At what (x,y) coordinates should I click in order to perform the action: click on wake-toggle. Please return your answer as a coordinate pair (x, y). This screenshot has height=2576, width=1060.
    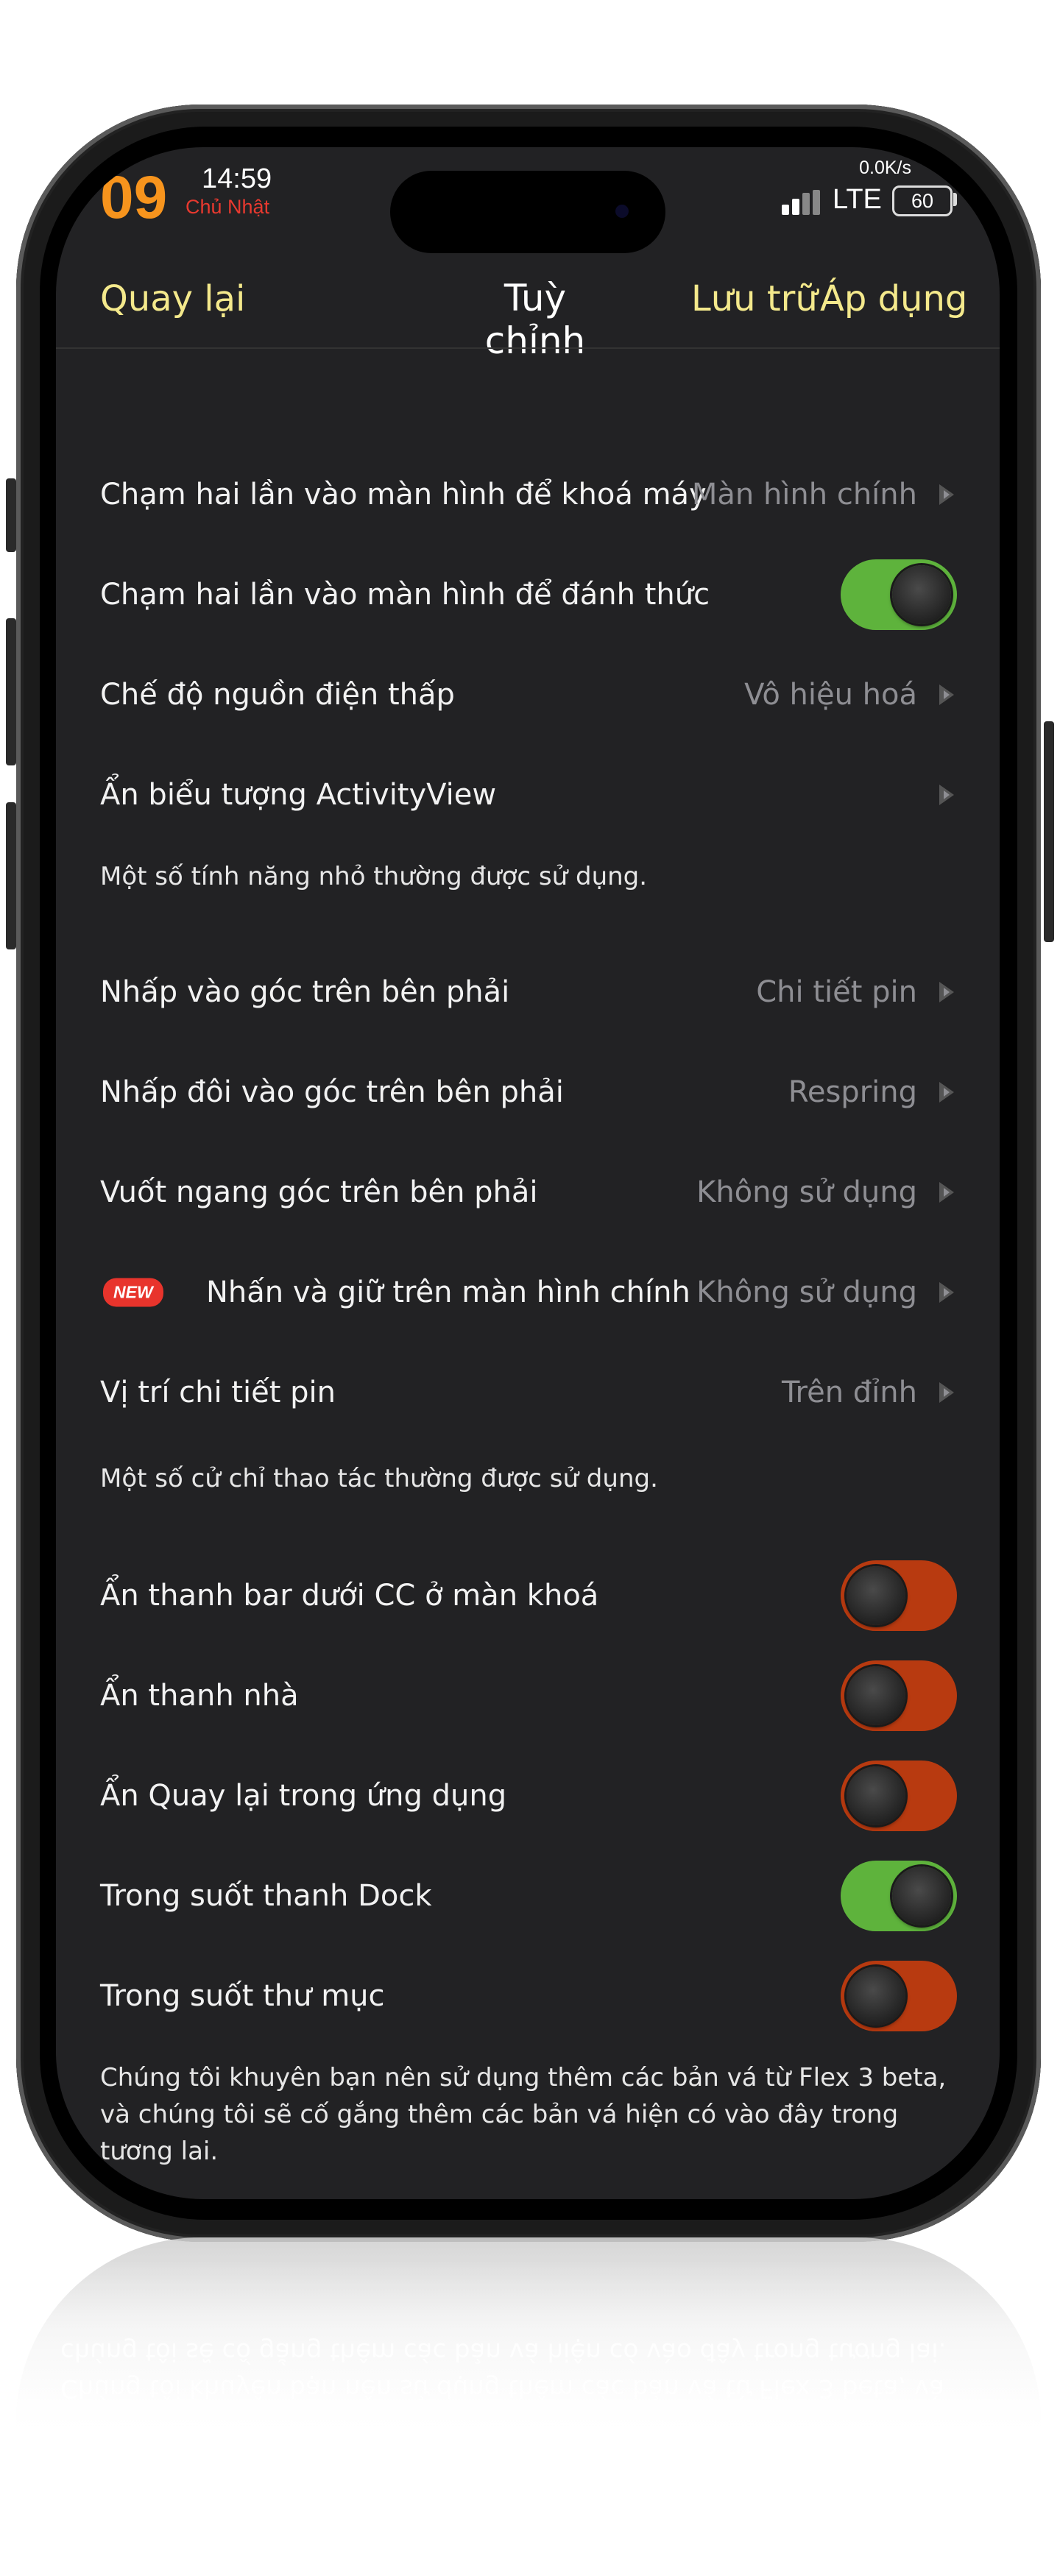
    Looking at the image, I should click on (899, 594).